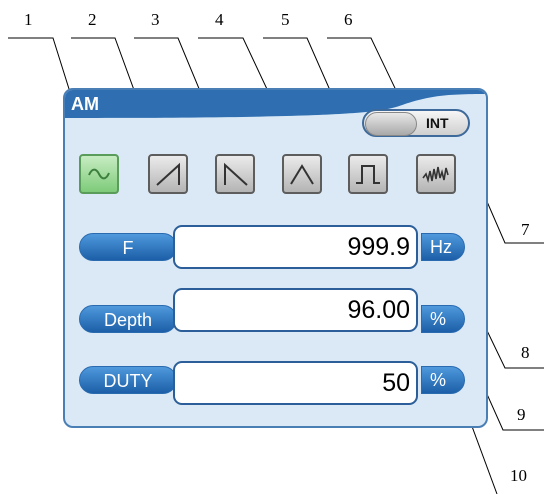  I want to click on callout-number: 2, so click(92, 19).